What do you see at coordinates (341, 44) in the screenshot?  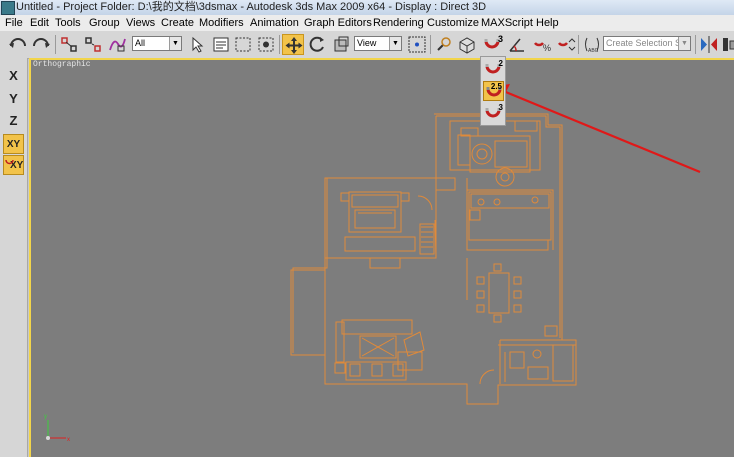 I see `select-and-scale-icon` at bounding box center [341, 44].